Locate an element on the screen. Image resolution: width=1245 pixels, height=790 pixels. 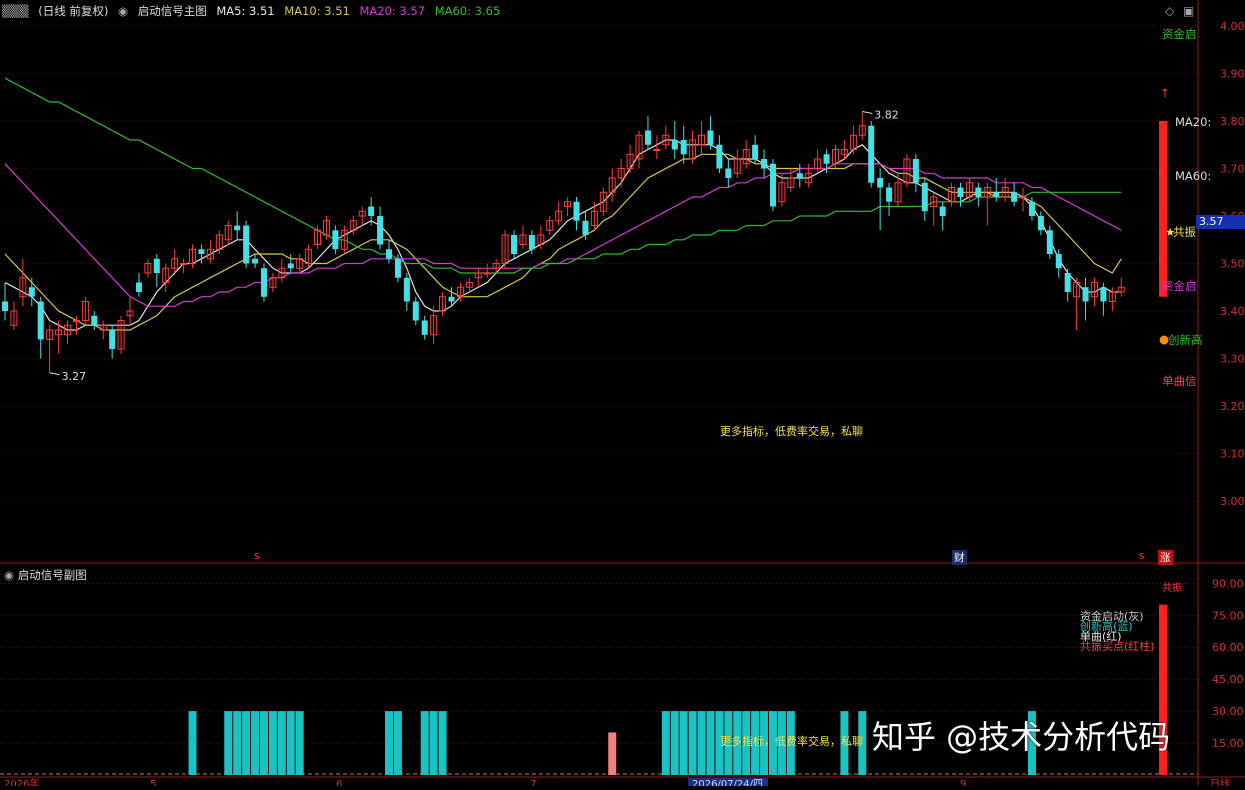
diamond-icon: ◇ is located at coordinates (1169, 11).